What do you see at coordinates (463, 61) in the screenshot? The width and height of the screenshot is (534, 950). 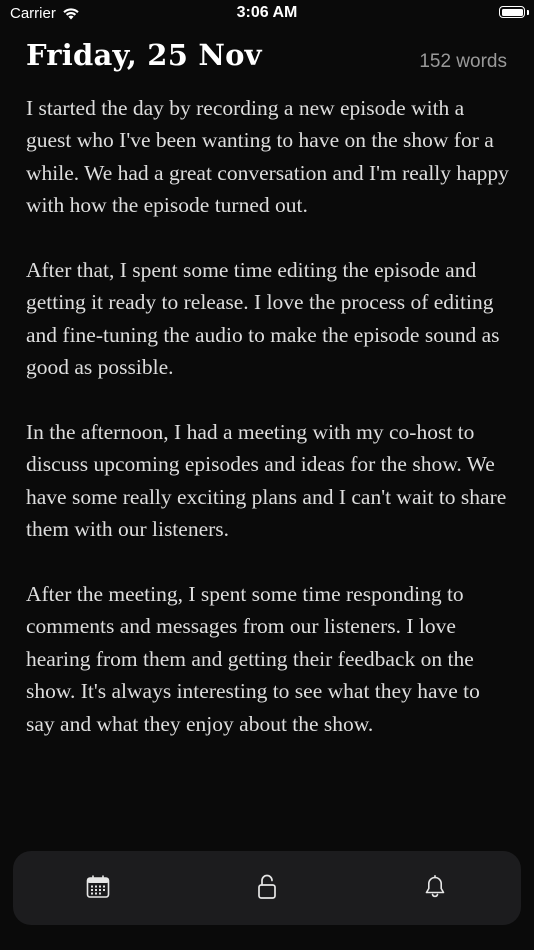 I see `word-count: 152 words` at bounding box center [463, 61].